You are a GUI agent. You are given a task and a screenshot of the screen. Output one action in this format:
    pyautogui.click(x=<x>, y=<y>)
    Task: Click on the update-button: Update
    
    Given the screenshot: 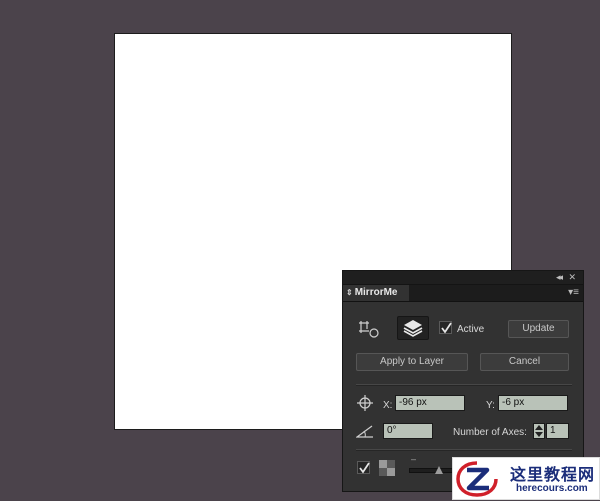 What is the action you would take?
    pyautogui.click(x=538, y=329)
    